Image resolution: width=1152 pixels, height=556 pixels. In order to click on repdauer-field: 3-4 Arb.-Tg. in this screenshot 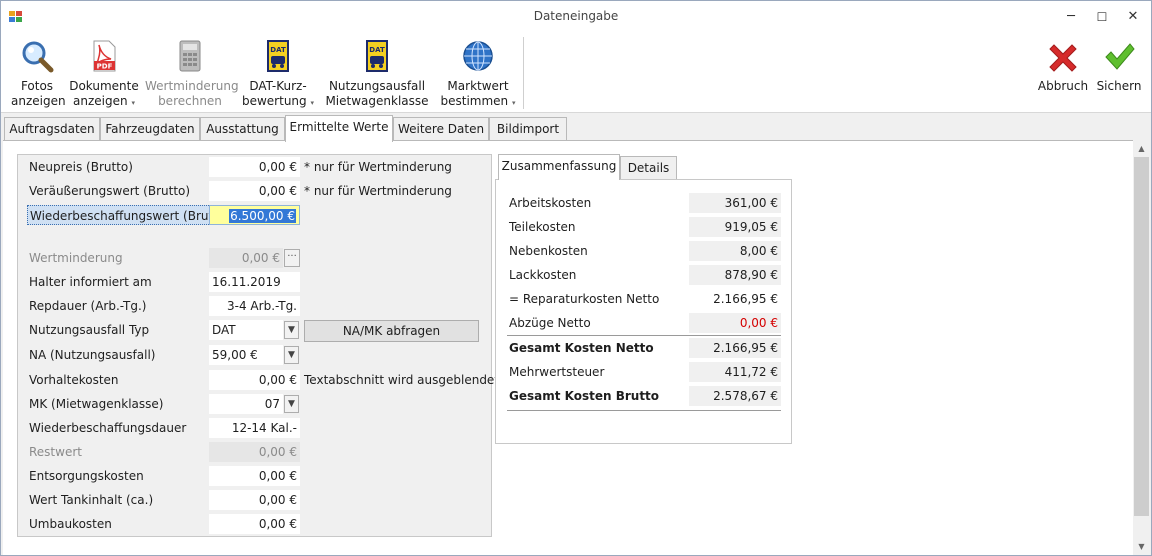, I will do `click(254, 306)`.